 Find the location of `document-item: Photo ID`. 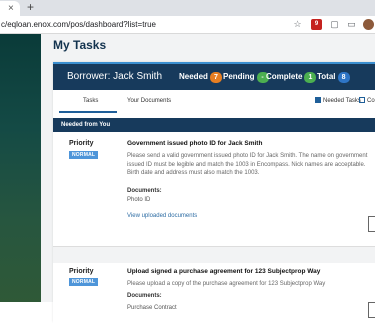

document-item: Photo ID is located at coordinates (139, 200).